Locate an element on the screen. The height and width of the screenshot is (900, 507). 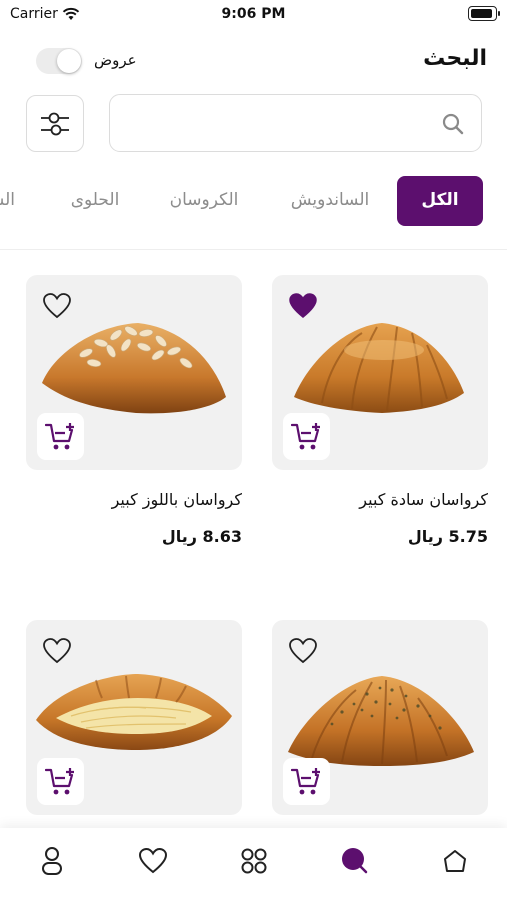
sliders-icon is located at coordinates (55, 123).